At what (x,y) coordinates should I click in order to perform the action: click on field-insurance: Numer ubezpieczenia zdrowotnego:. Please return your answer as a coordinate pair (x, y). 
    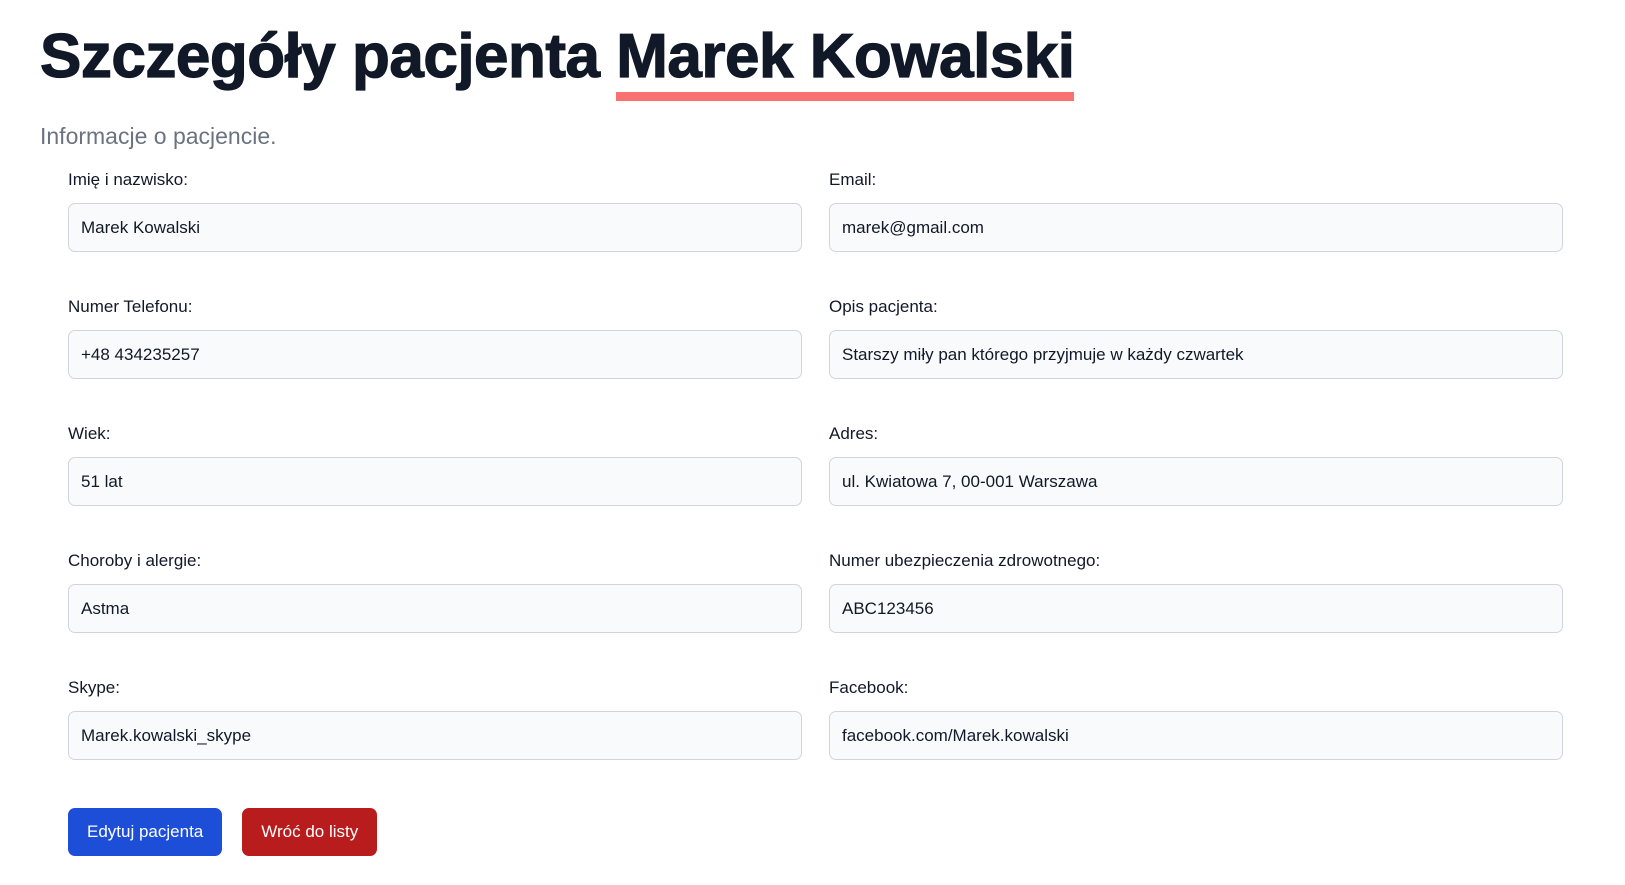
    Looking at the image, I should click on (1196, 592).